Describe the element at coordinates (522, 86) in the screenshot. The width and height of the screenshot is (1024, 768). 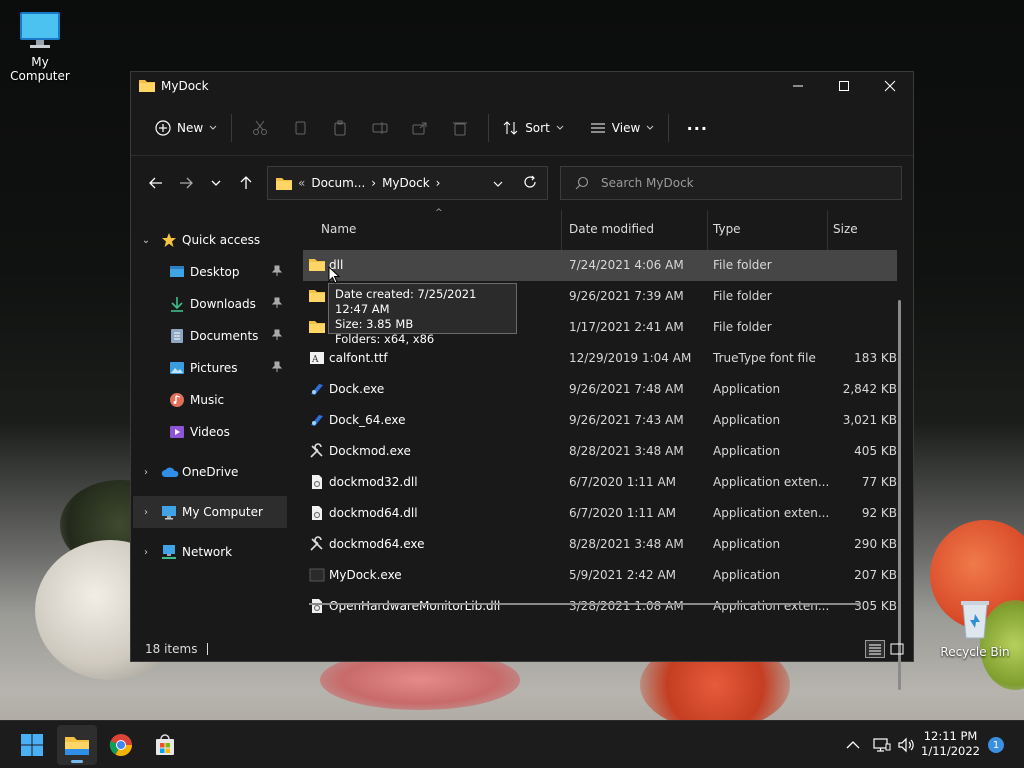
I see `title-bar: MyDock` at that location.